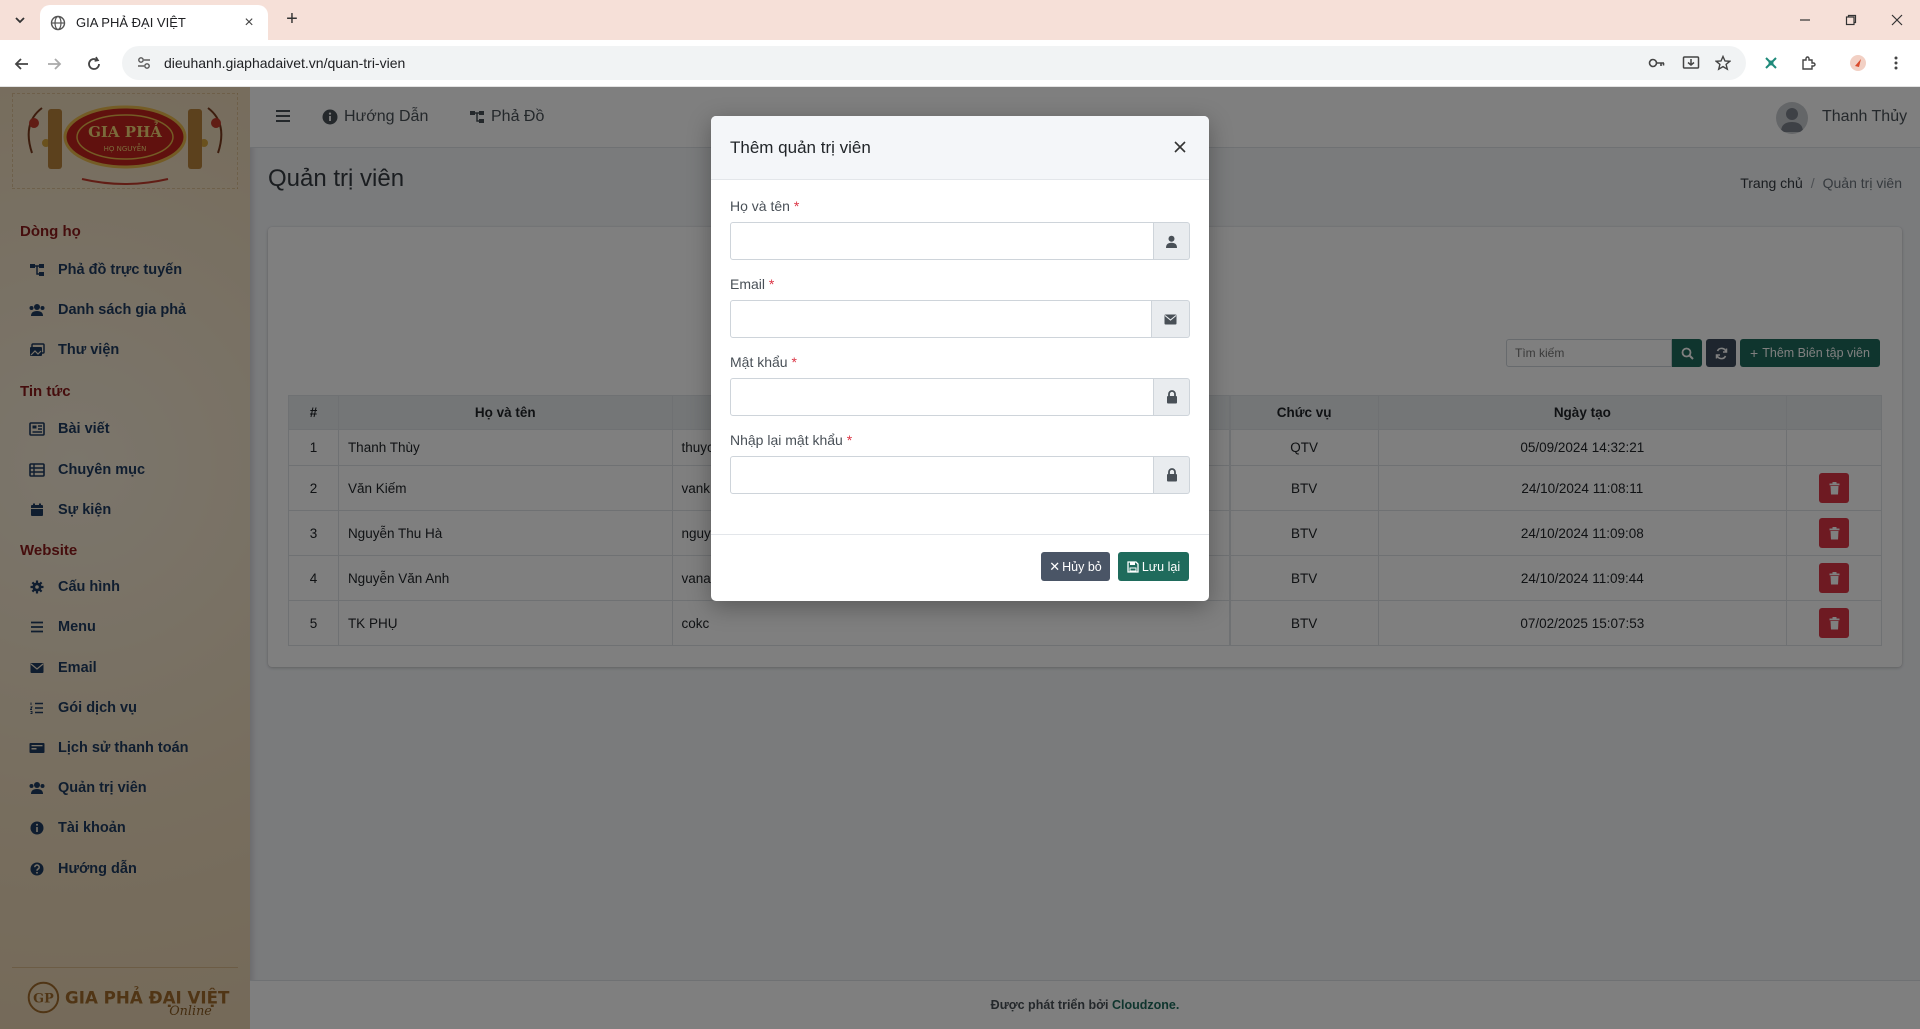 This screenshot has width=1920, height=1029. Describe the element at coordinates (249, 23) in the screenshot. I see `tab-close-icon: ×` at that location.